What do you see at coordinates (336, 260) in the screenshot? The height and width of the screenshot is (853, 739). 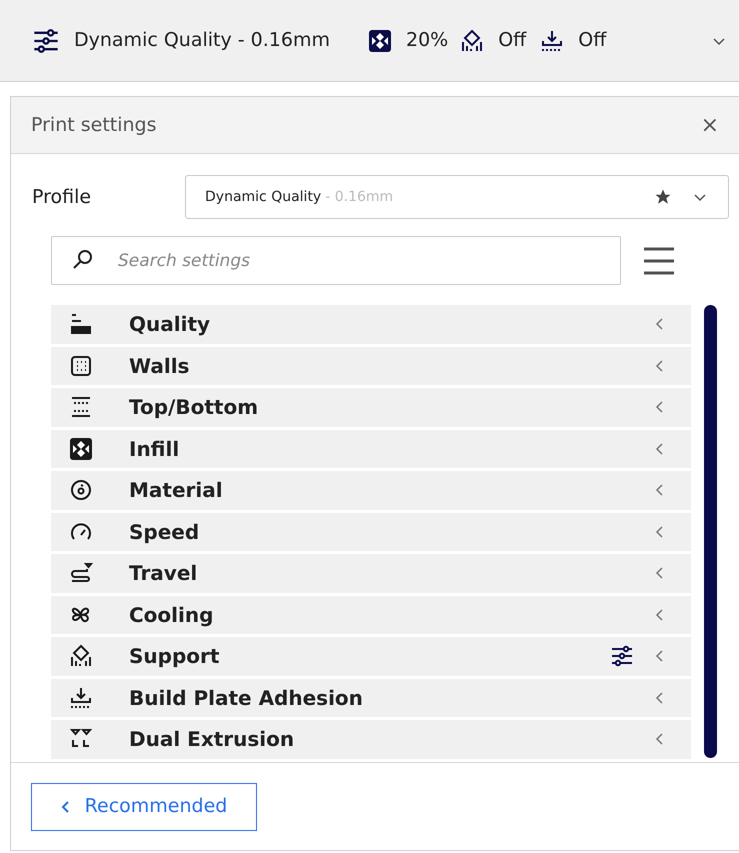 I see `search-field: Search settings` at bounding box center [336, 260].